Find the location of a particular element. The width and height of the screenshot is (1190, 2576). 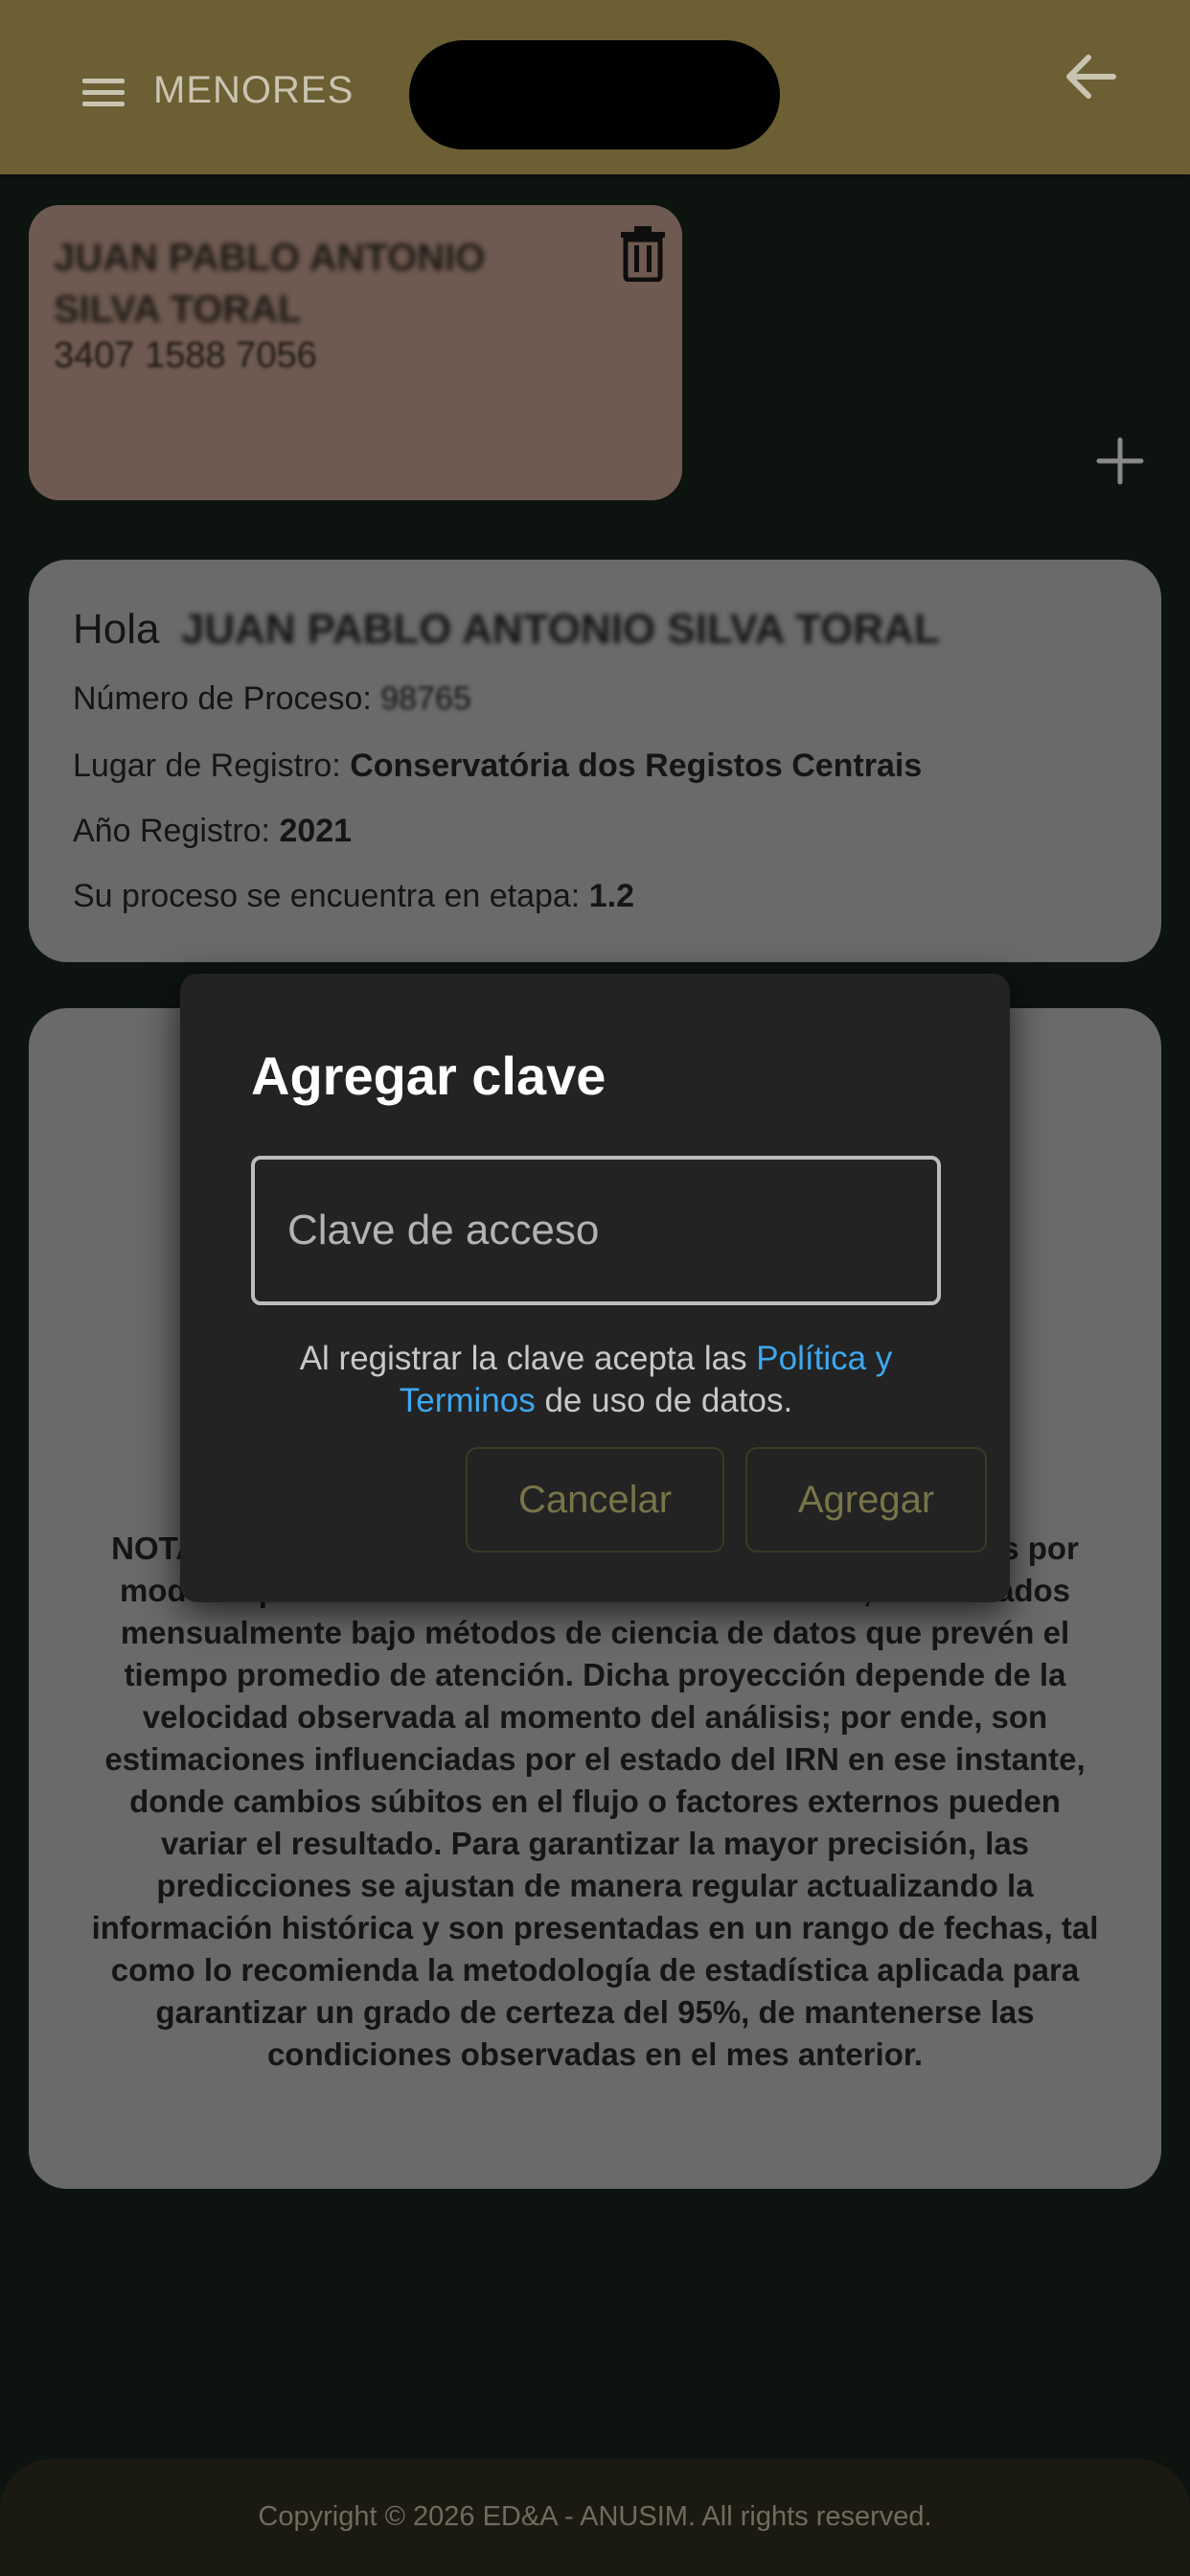

terms-suffix: de uso de datos. is located at coordinates (664, 1400).